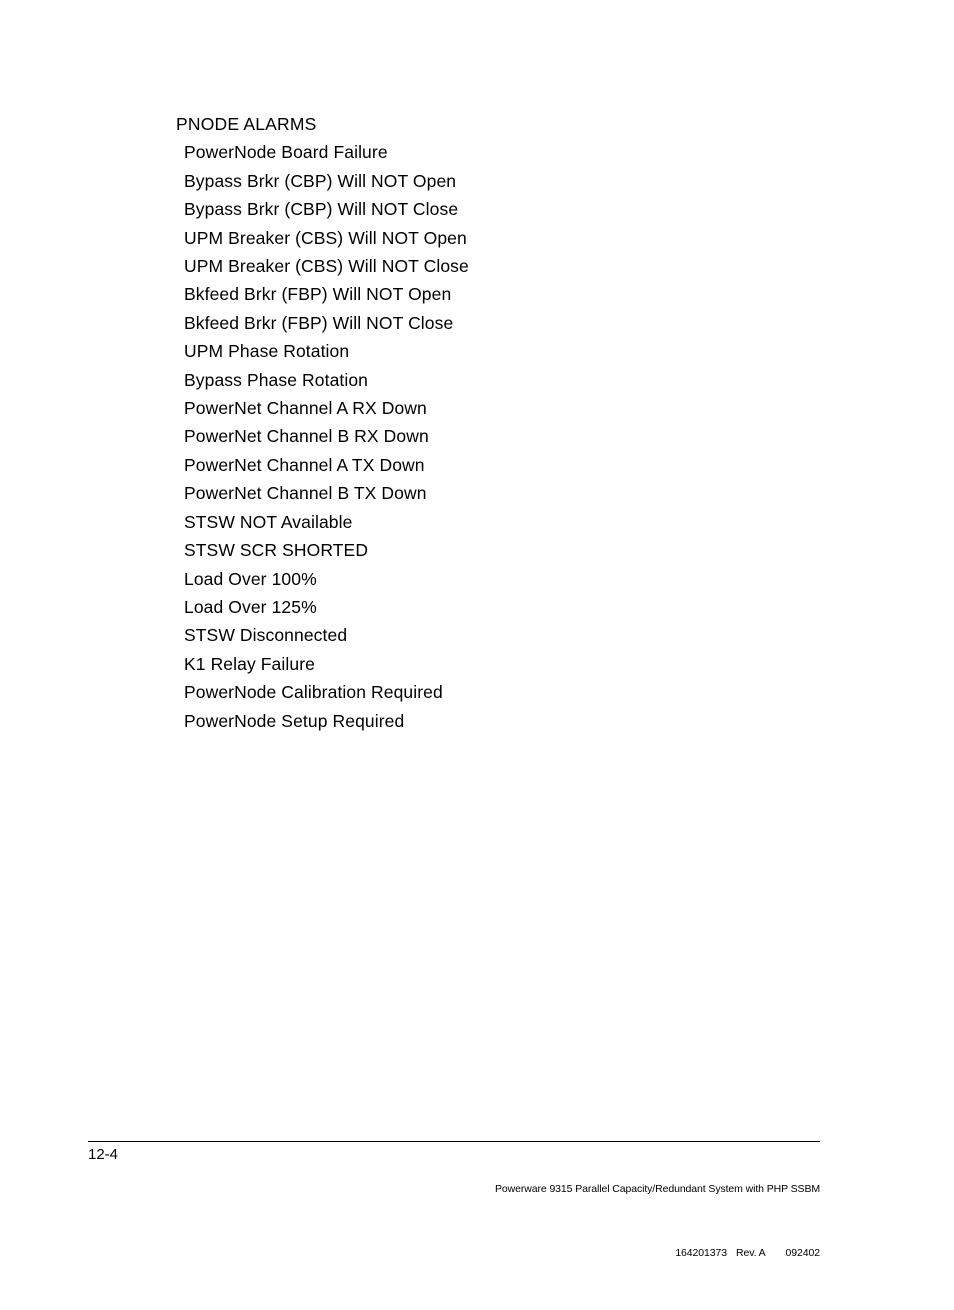 The image size is (954, 1310). Describe the element at coordinates (319, 322) in the screenshot. I see `alarm-list-item: Bkfeed Brkr (FBP) Will NOT Close` at that location.